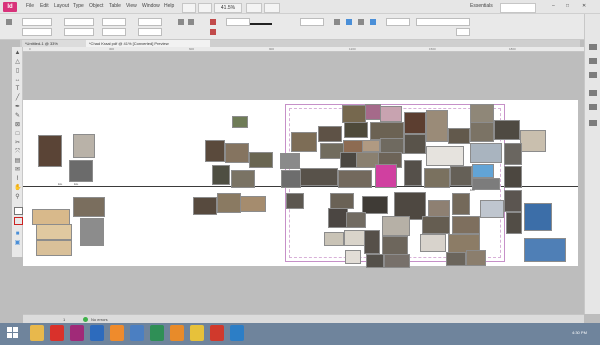 This screenshot has width=600, height=345. What do you see at coordinates (237, 333) in the screenshot?
I see `outlook-icon` at bounding box center [237, 333].